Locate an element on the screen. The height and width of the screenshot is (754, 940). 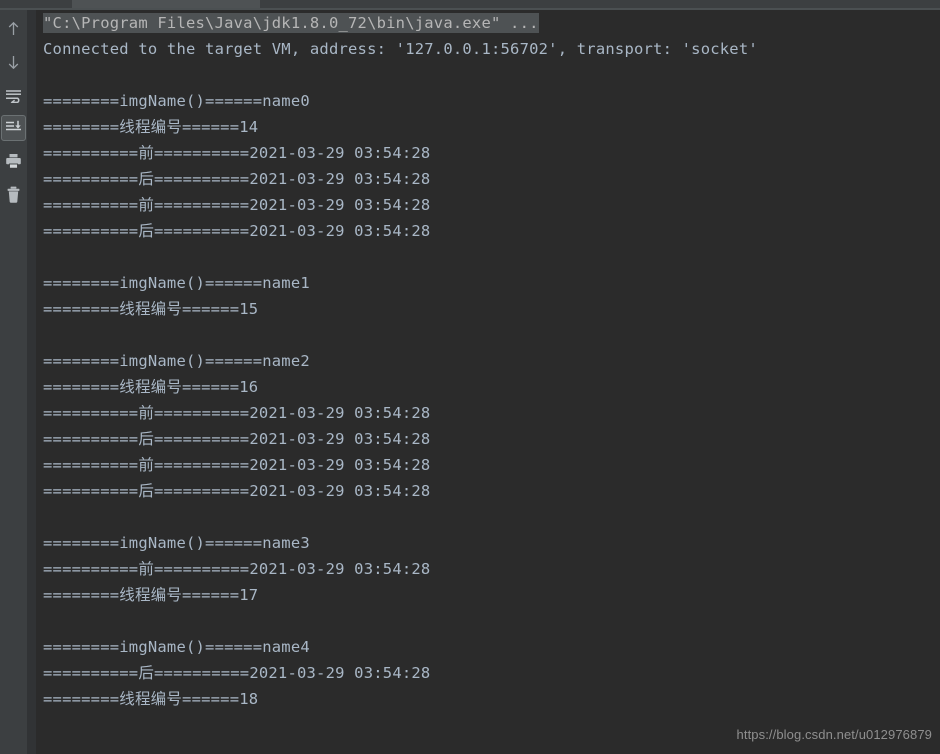
watermark-url: https://blog.csdn.net/u012976879 is located at coordinates (834, 734).